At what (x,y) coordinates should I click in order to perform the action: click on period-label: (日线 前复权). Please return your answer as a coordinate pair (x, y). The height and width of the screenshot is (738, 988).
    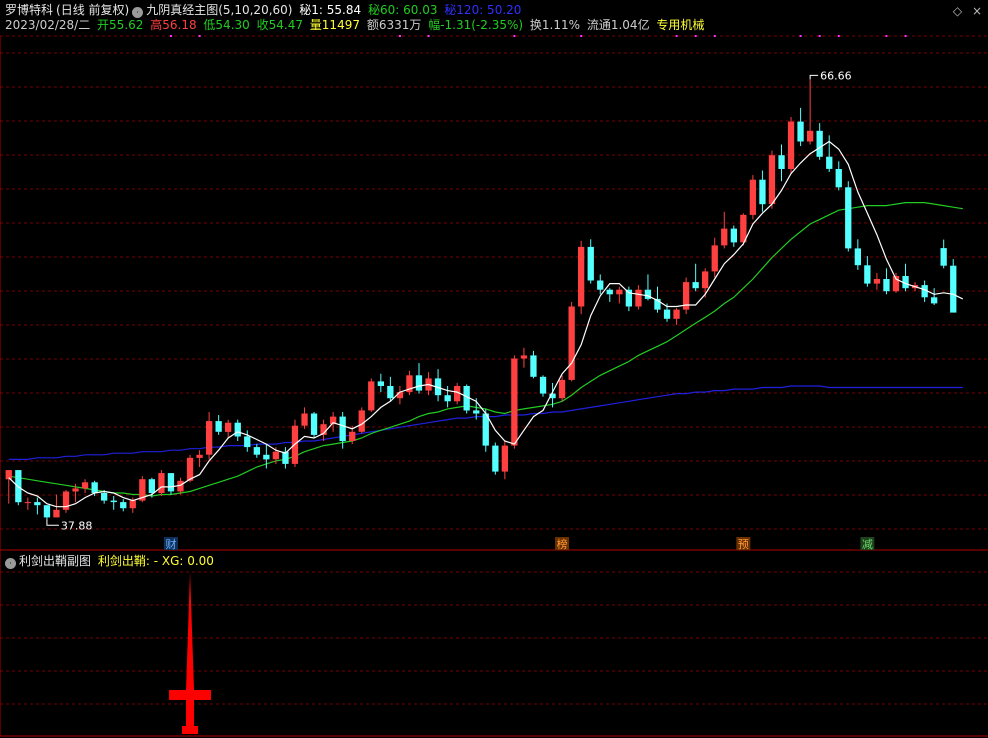
    Looking at the image, I should click on (92, 10).